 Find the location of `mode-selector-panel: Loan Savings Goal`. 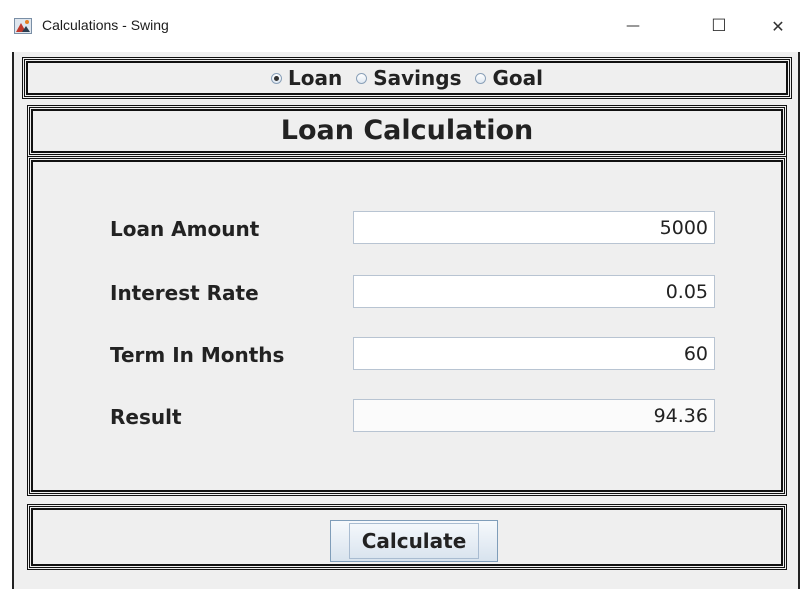

mode-selector-panel: Loan Savings Goal is located at coordinates (407, 78).